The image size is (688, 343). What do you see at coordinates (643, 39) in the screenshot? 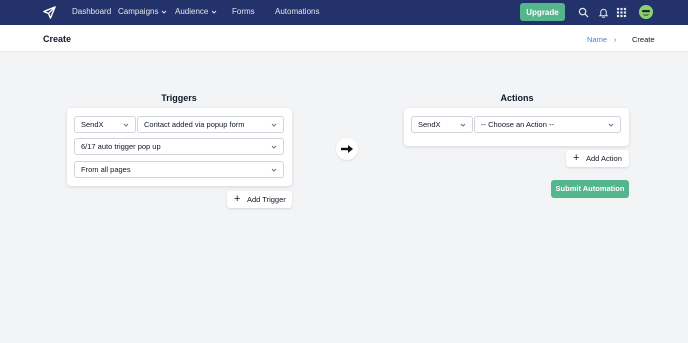
I see `breadcrumb-current: Create` at bounding box center [643, 39].